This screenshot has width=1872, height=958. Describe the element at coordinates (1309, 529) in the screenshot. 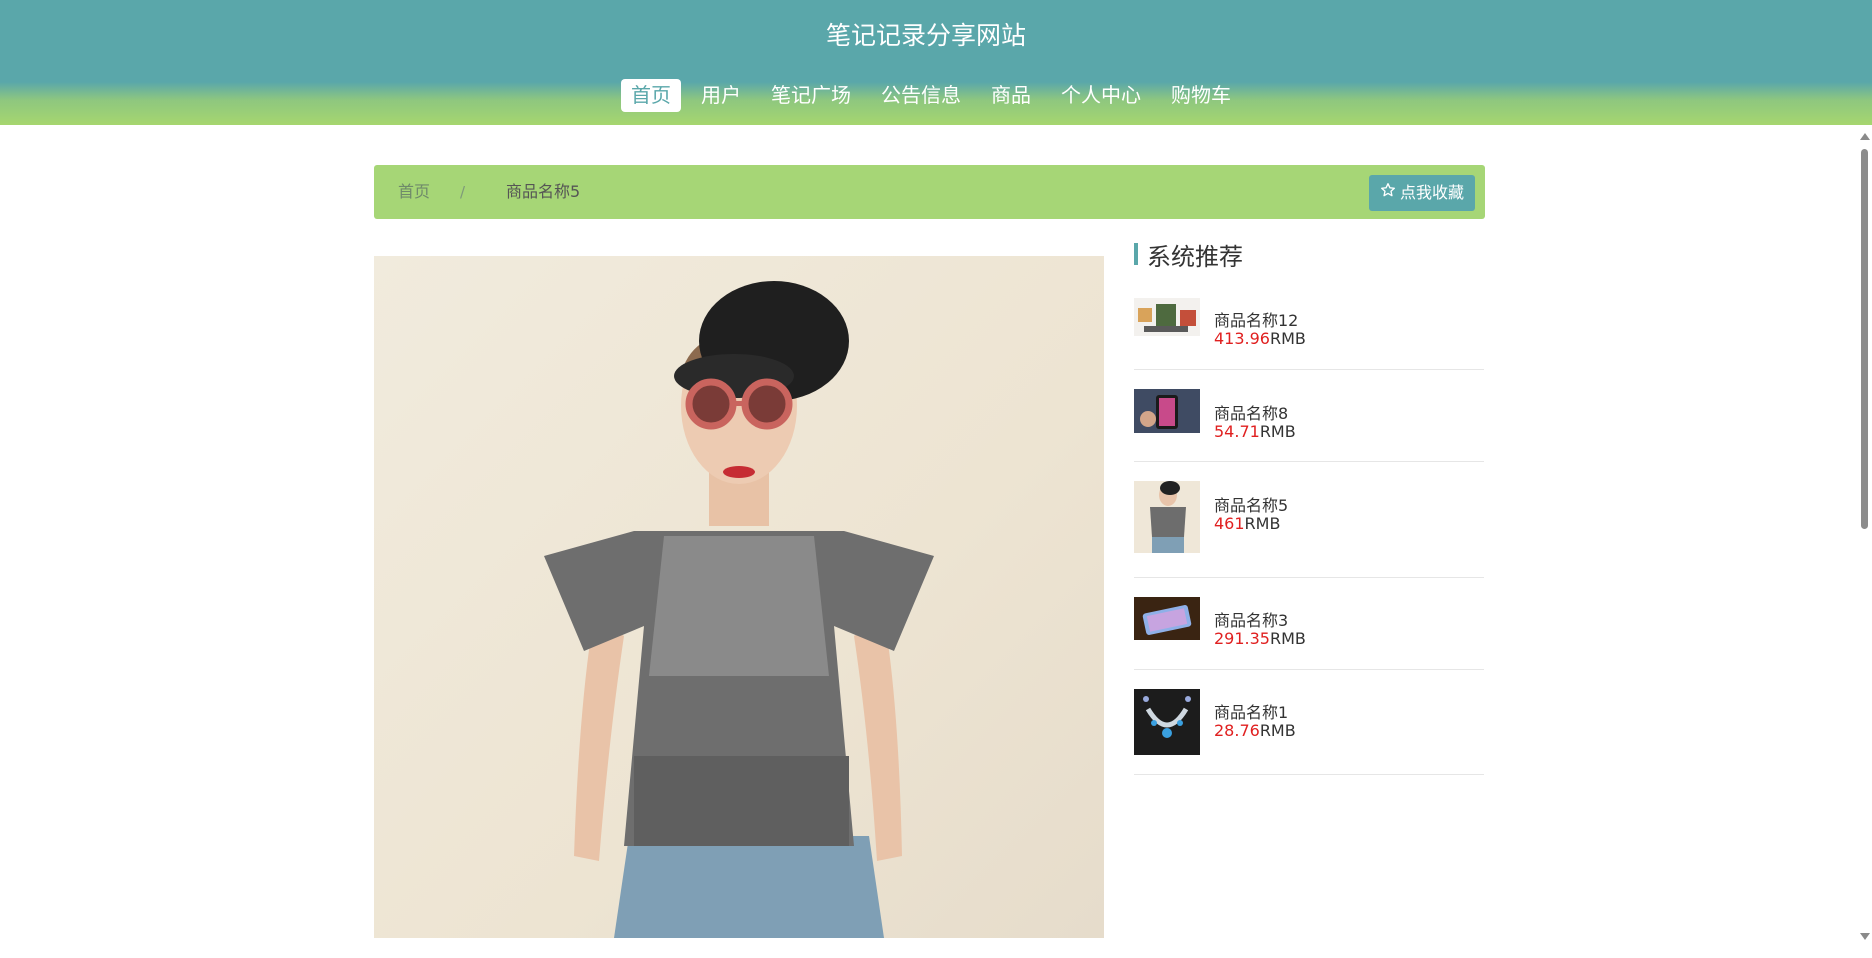

I see `recommendation-item: 商品名称5 461RMB` at that location.